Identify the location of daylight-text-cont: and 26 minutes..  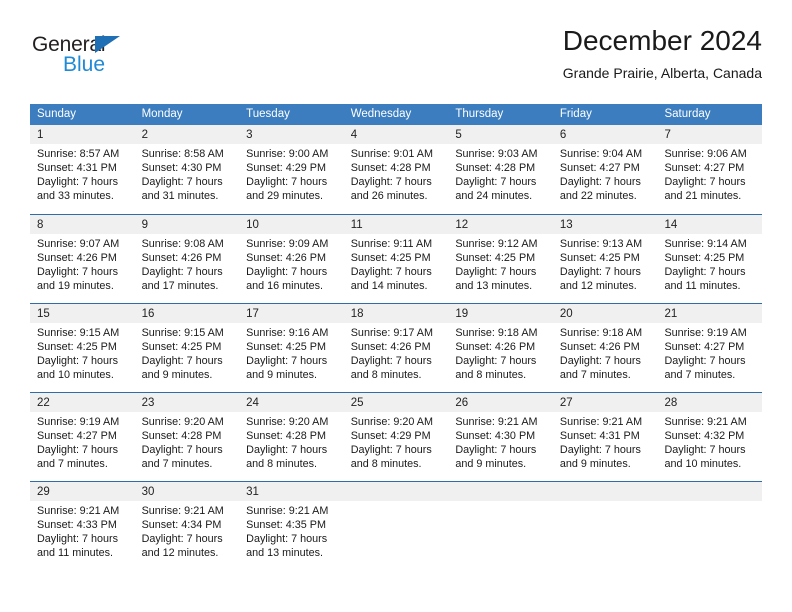
(389, 196).